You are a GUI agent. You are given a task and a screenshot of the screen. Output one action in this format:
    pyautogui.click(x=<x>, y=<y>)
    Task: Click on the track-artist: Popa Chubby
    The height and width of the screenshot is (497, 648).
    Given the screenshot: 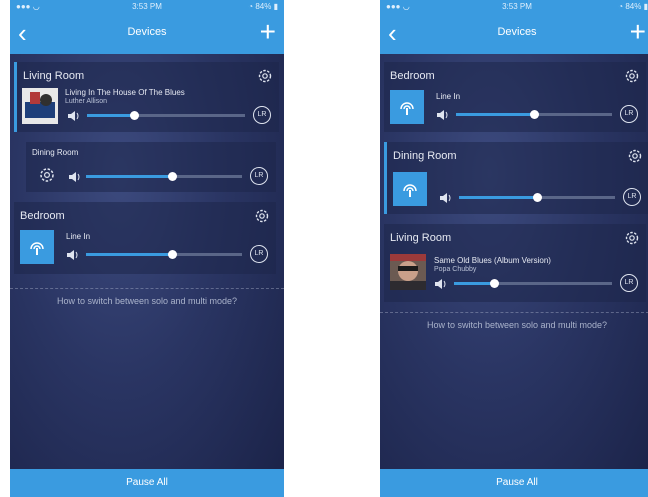 What is the action you would take?
    pyautogui.click(x=455, y=269)
    